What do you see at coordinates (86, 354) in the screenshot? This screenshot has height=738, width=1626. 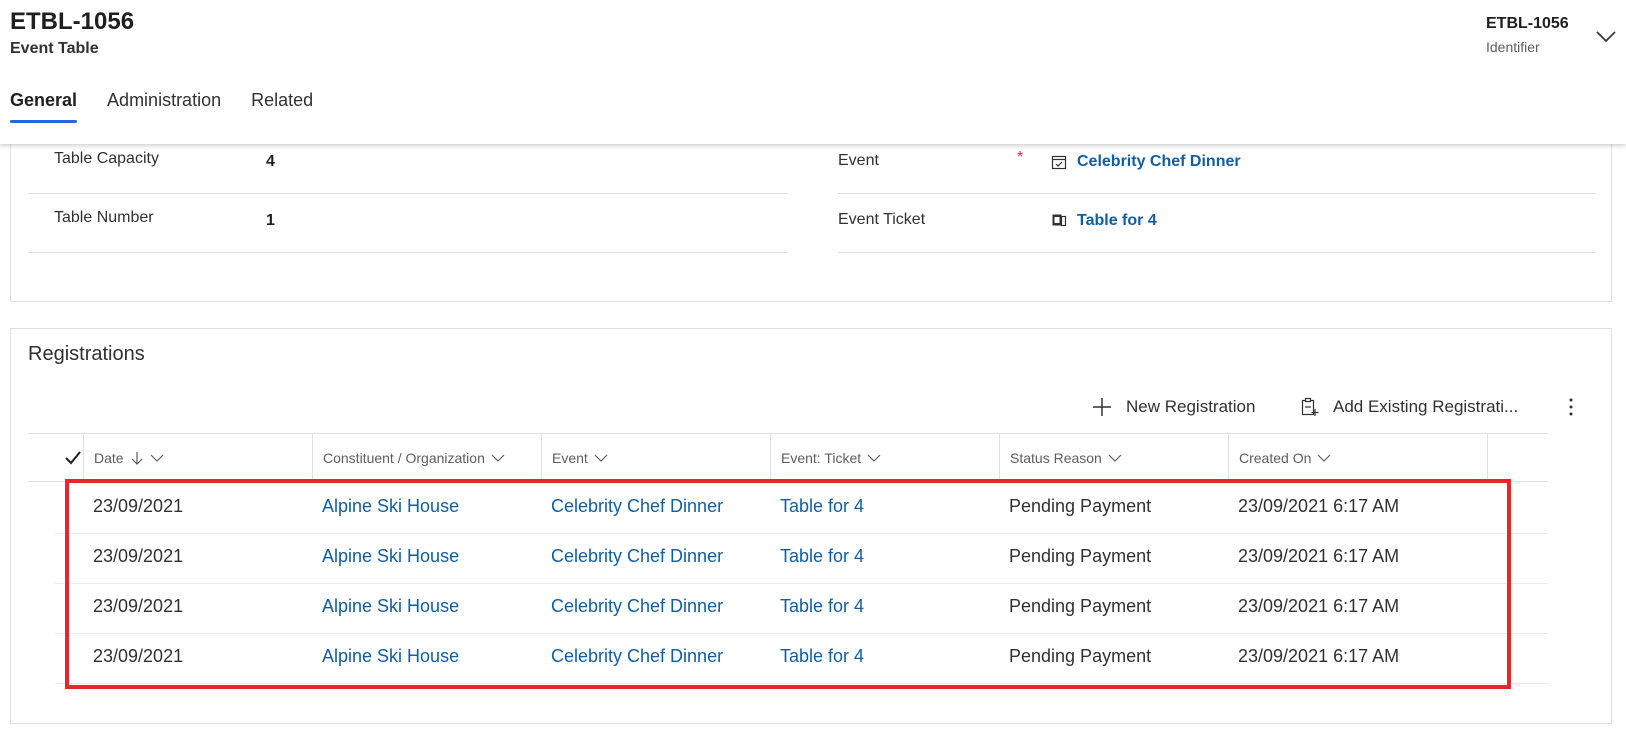 I see `subgrid-title: Registrations` at bounding box center [86, 354].